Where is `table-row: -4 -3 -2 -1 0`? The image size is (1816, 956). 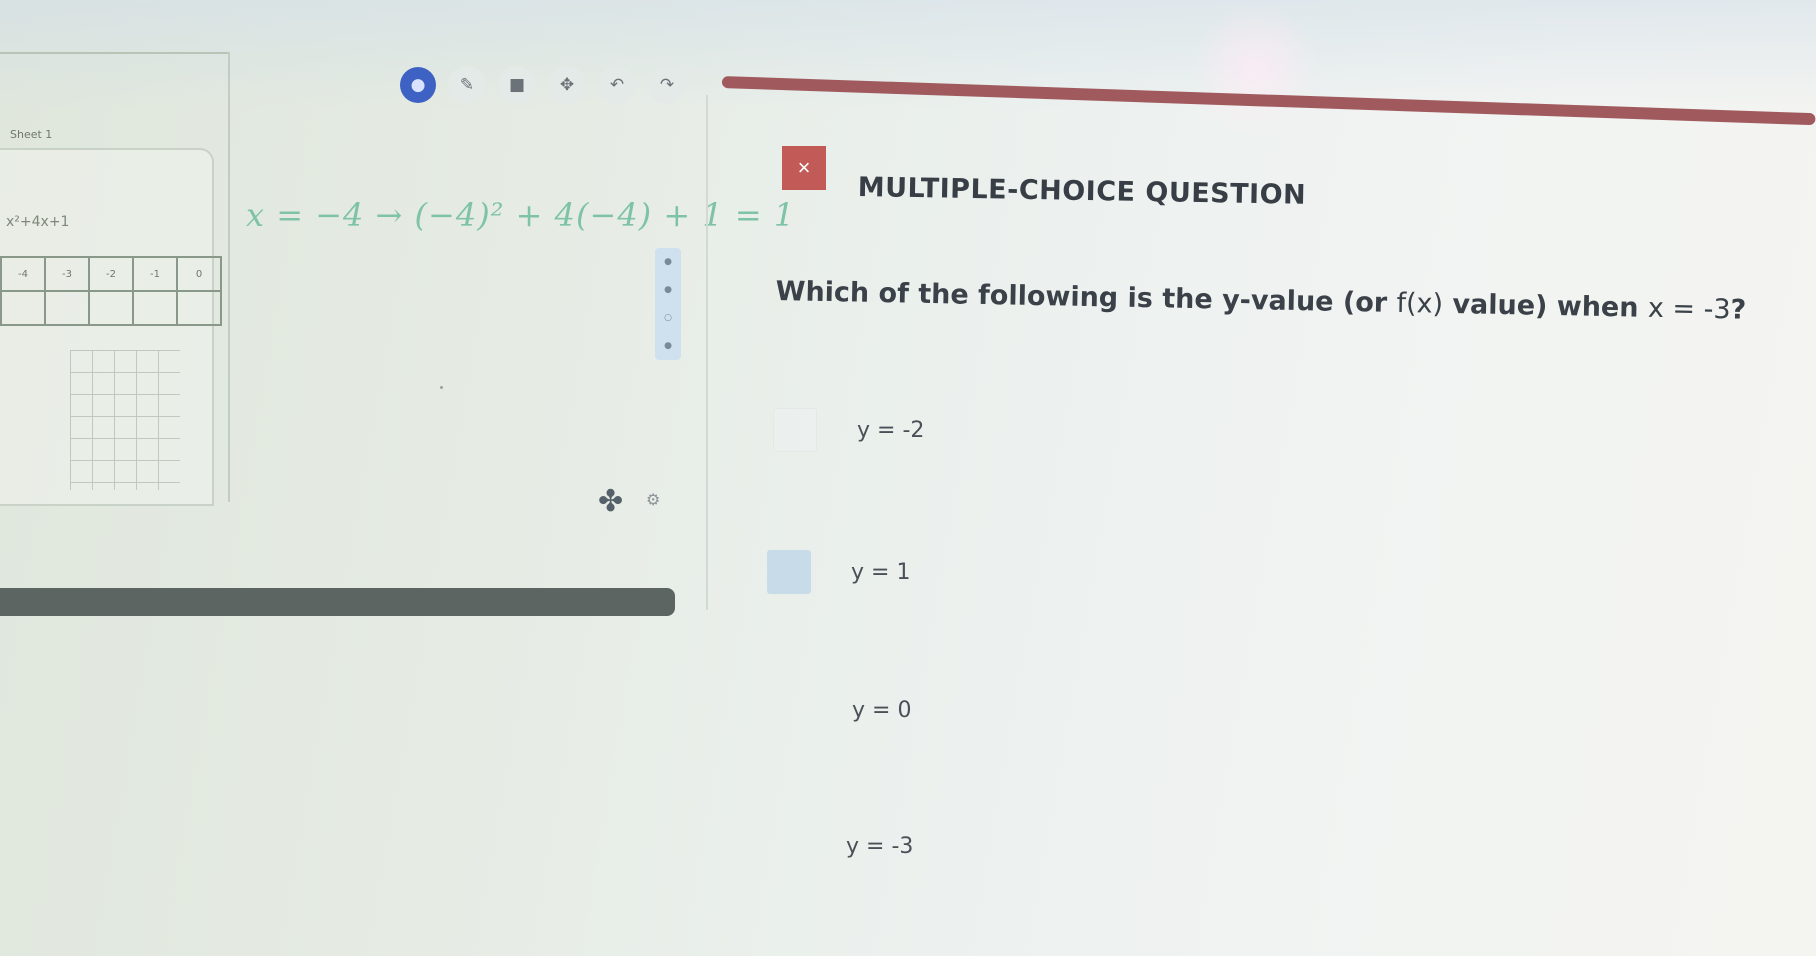 table-row: -4 -3 -2 -1 0 is located at coordinates (111, 274).